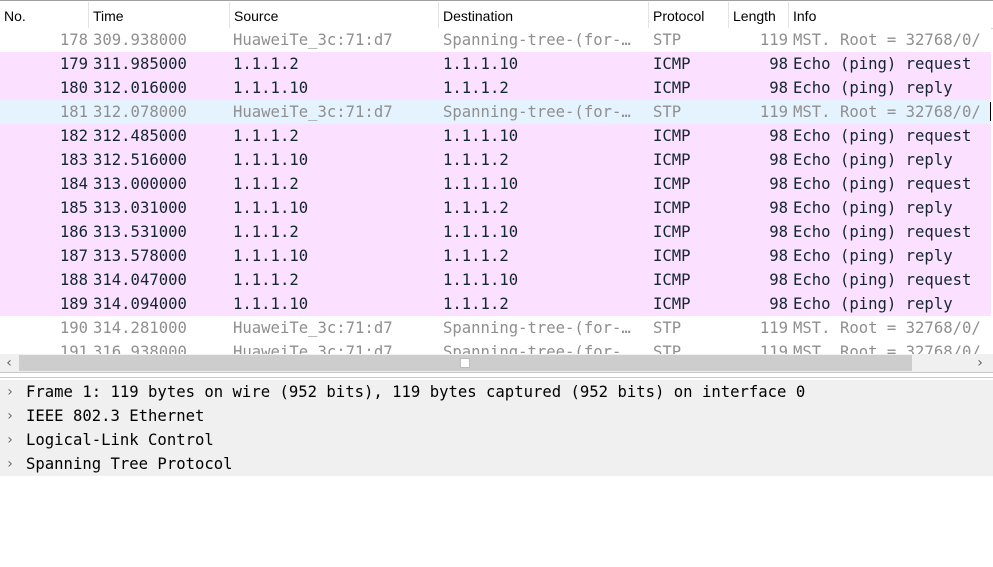 The image size is (993, 567). I want to click on horizontal-scrollbar: ‹ ›, so click(496, 363).